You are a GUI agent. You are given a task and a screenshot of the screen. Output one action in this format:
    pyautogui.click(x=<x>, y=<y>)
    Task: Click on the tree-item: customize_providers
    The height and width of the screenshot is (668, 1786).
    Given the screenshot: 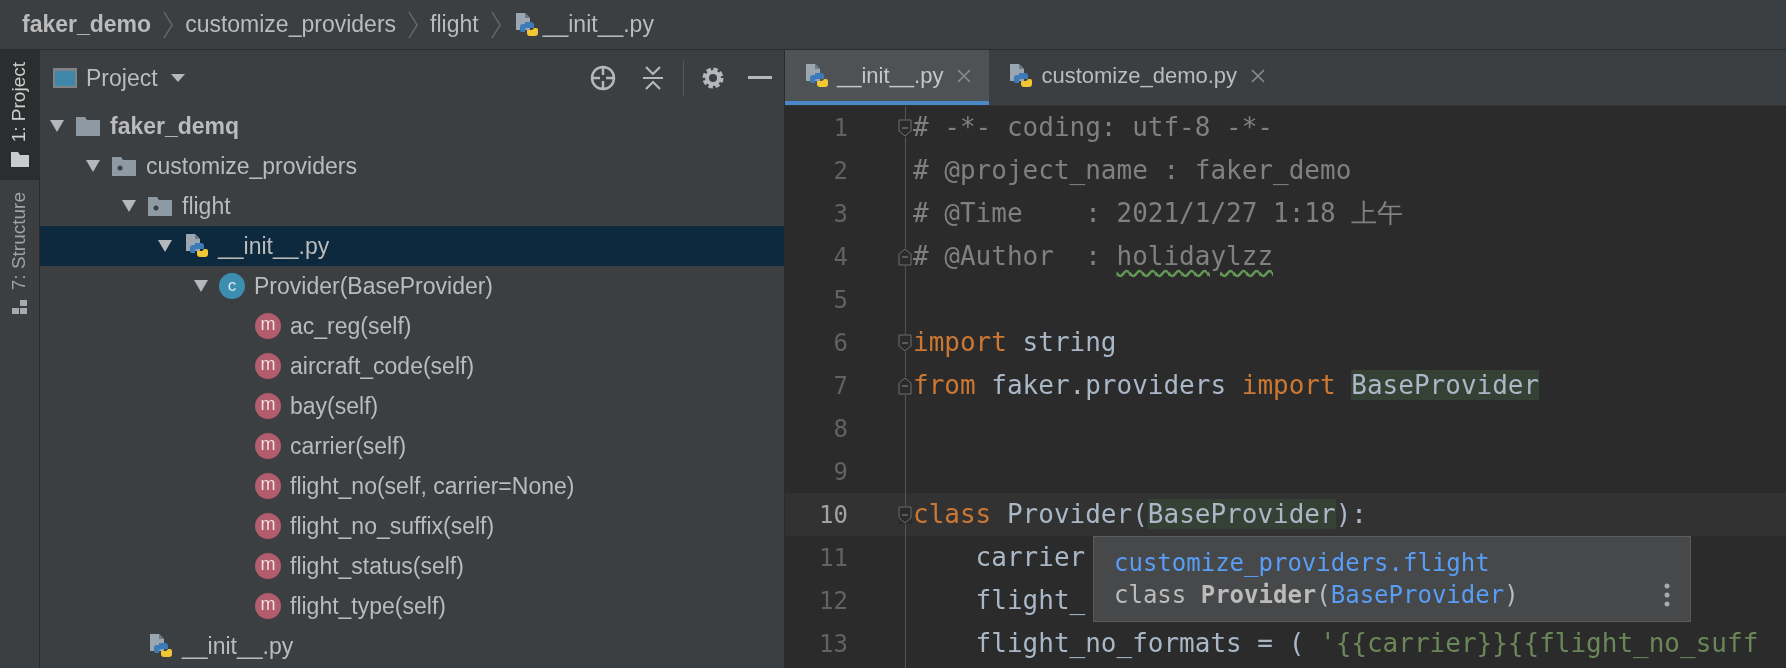 What is the action you would take?
    pyautogui.click(x=412, y=166)
    